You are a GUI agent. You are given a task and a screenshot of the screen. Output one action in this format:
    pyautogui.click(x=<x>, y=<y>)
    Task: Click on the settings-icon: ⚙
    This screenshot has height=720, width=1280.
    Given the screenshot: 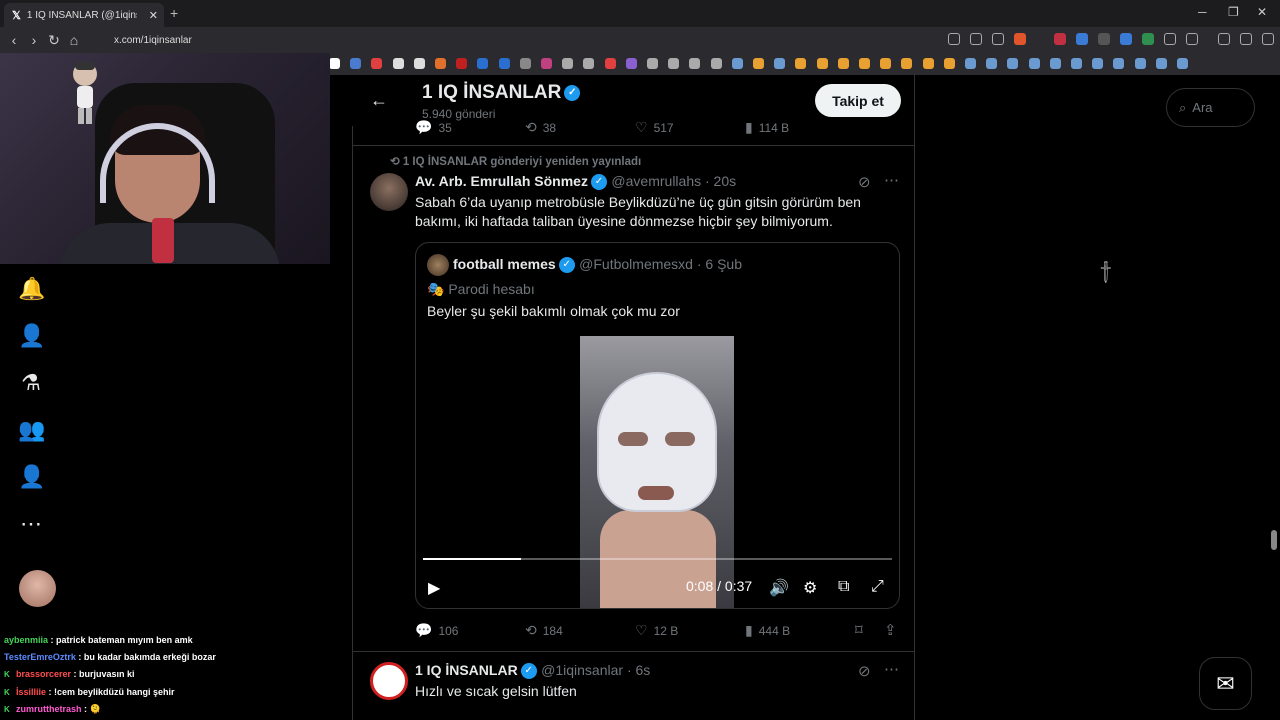 What is the action you would take?
    pyautogui.click(x=810, y=588)
    